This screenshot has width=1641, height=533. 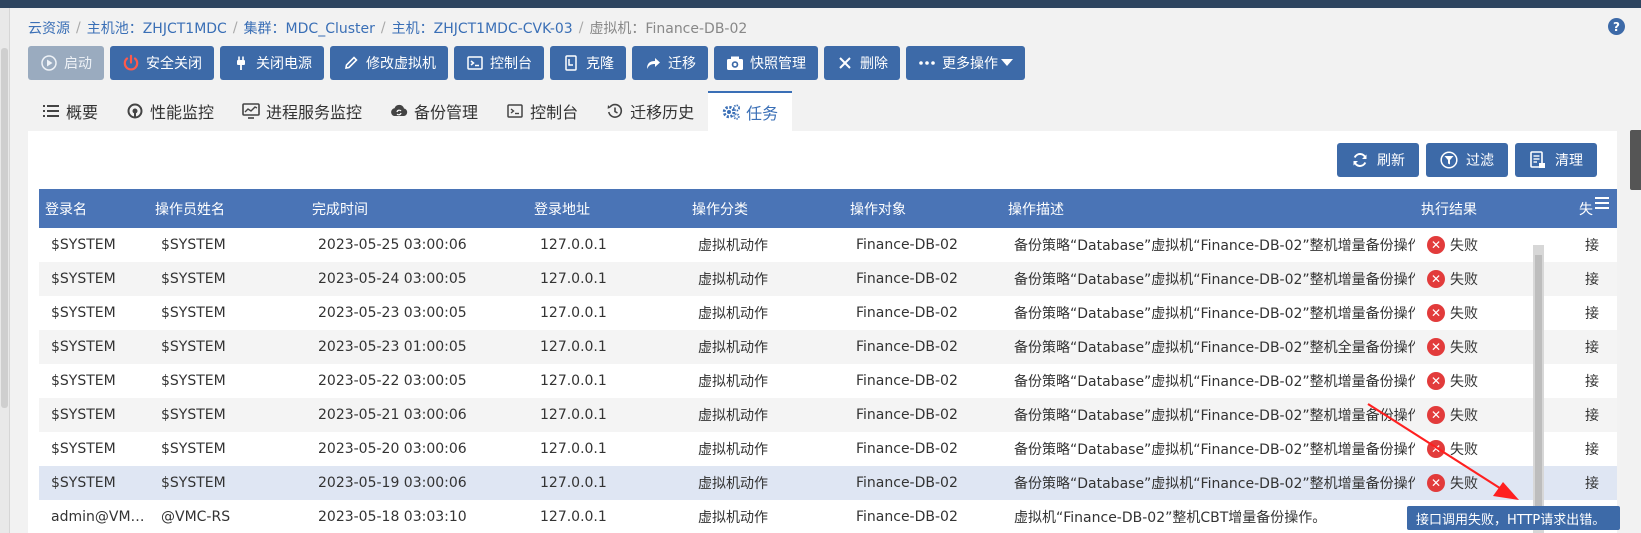 I want to click on annotation-arrow, so click(x=1443, y=451).